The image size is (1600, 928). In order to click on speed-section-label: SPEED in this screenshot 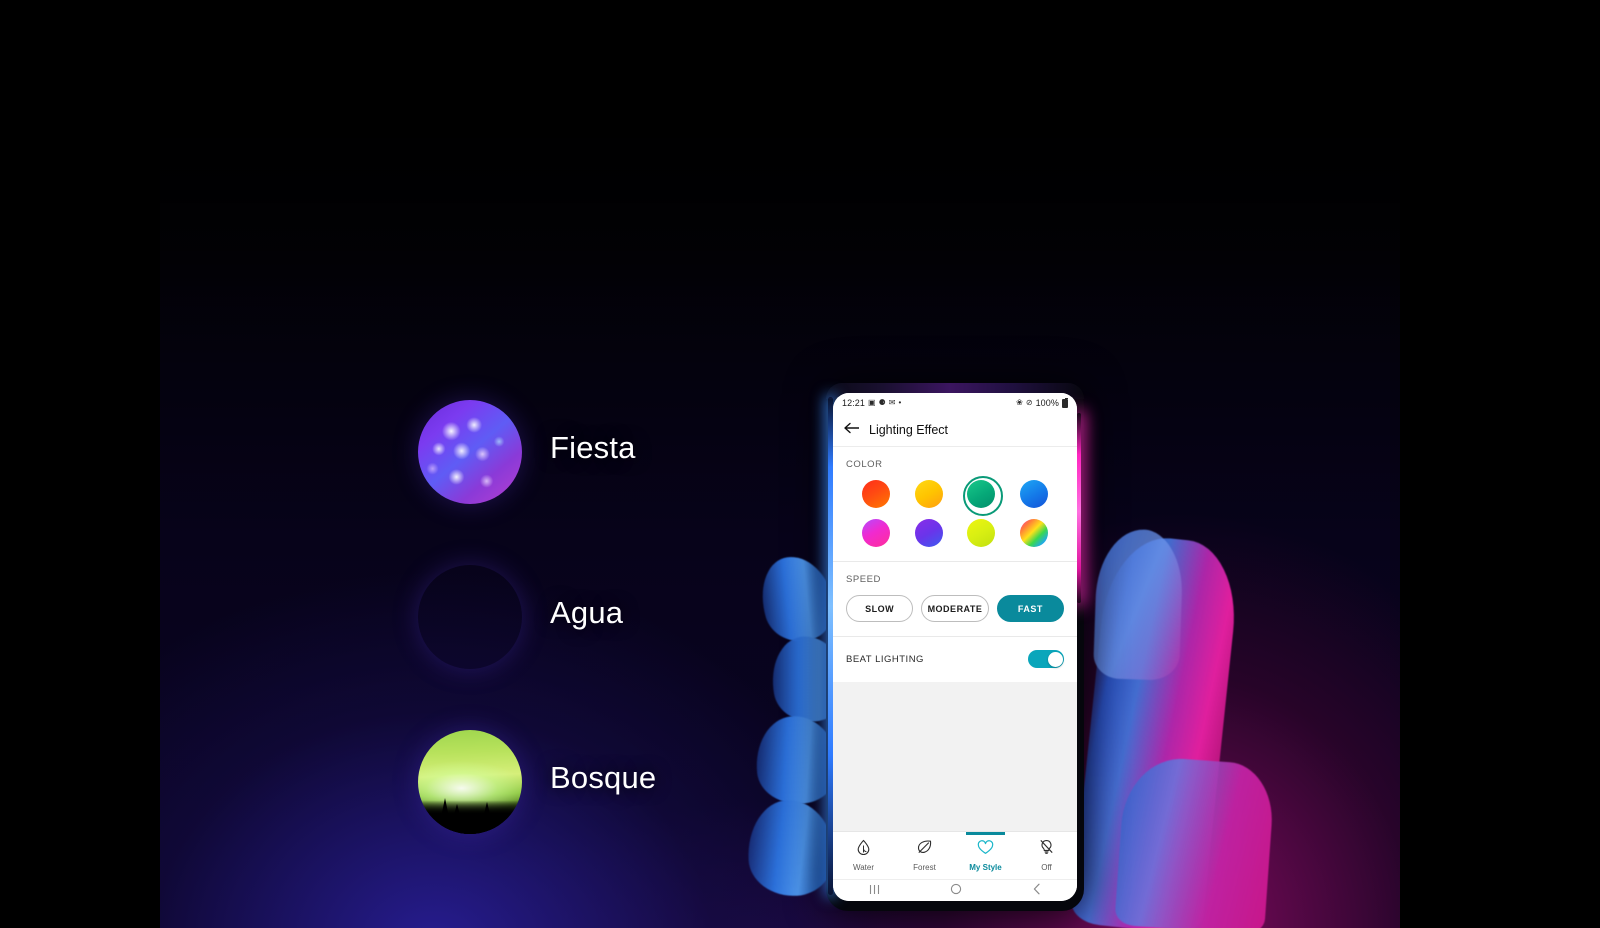, I will do `click(863, 579)`.